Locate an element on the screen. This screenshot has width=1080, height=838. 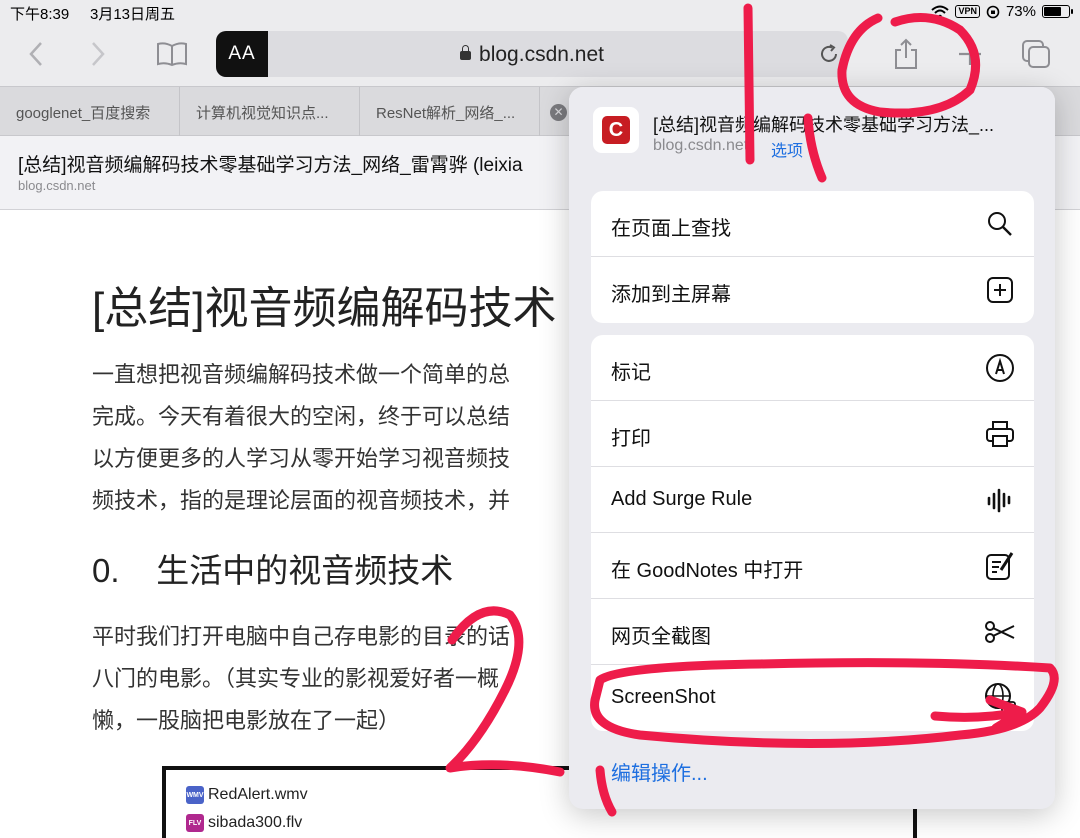
action-label: 网页全截图 is located at coordinates (661, 637).